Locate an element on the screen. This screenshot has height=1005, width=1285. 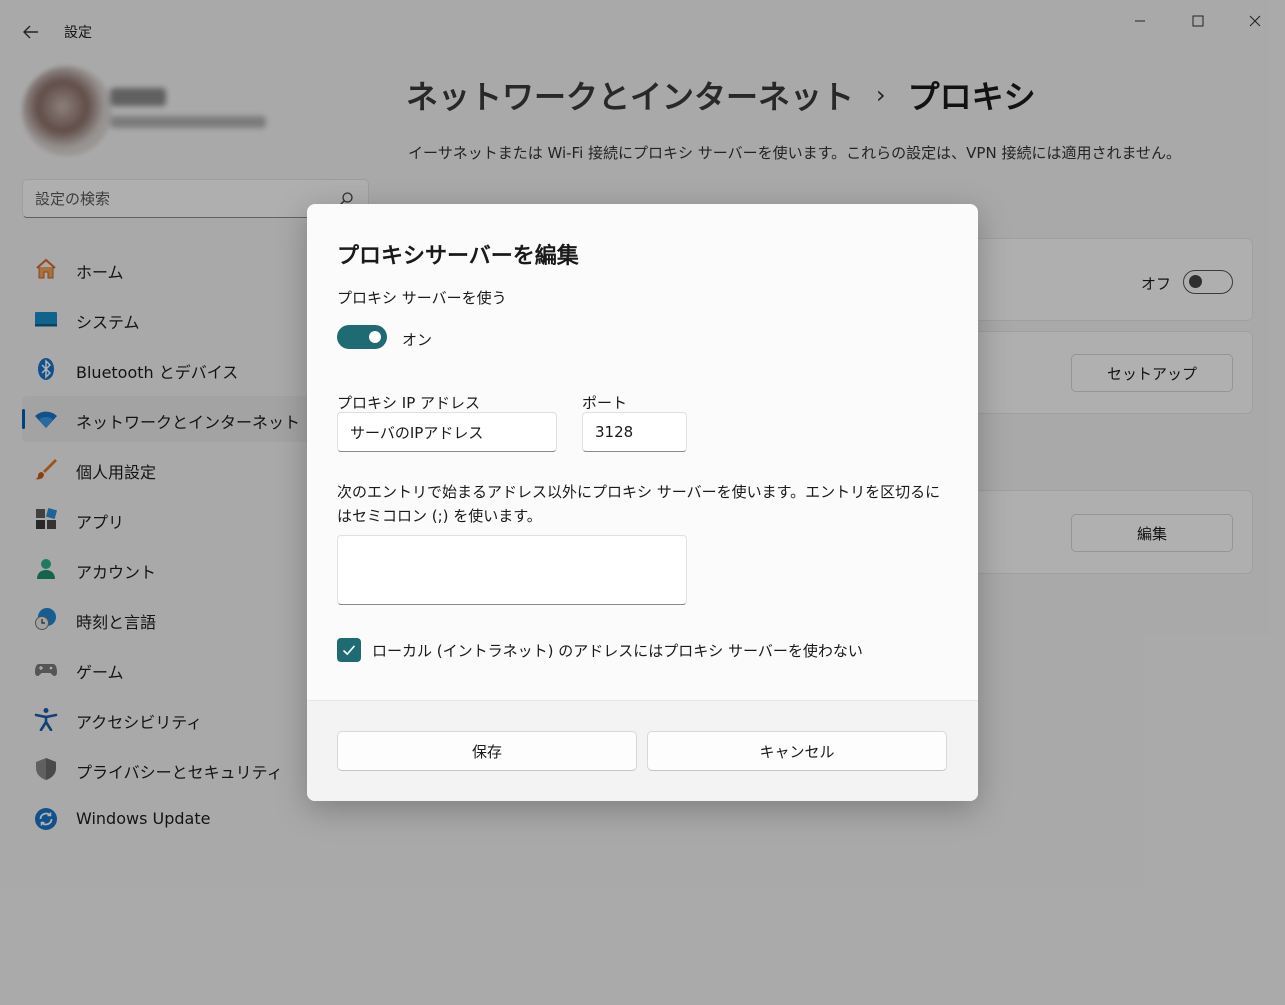
local-bypass-label: ローカル (イントラネット) のアドレスにはプロキシ サーバーを使わない is located at coordinates (617, 651).